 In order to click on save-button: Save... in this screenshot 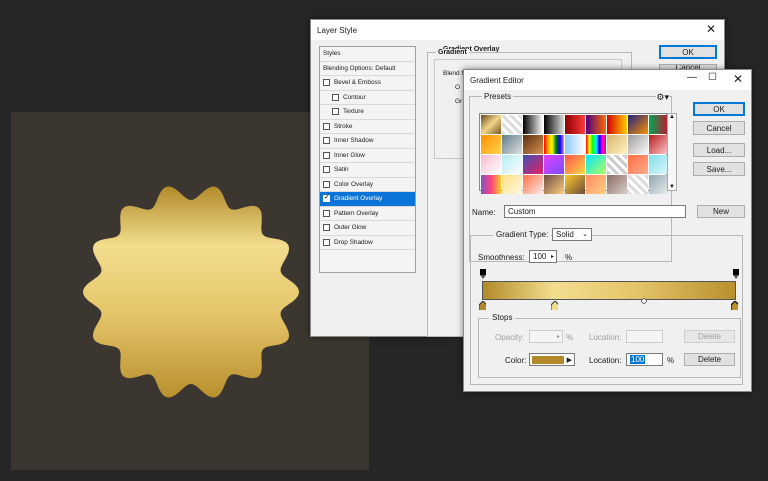, I will do `click(719, 169)`.